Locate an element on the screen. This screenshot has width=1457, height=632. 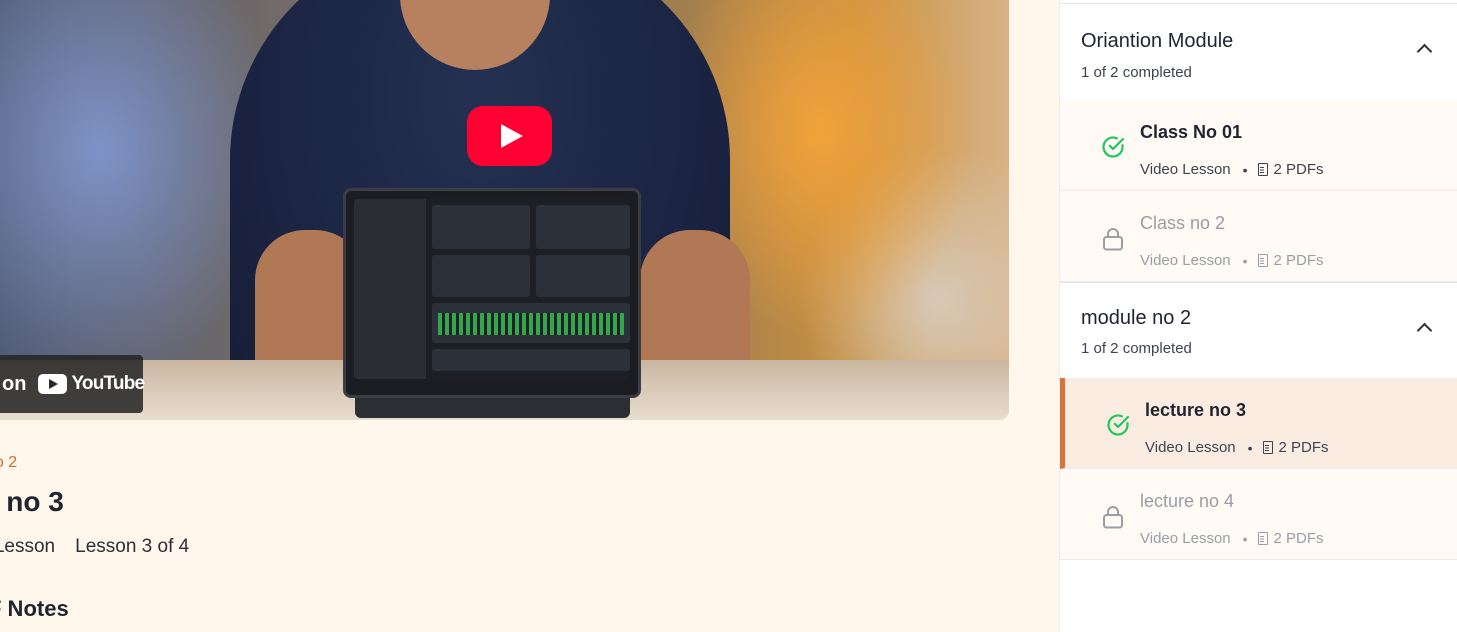
lesson-name: lecture no 3 is located at coordinates (1196, 410).